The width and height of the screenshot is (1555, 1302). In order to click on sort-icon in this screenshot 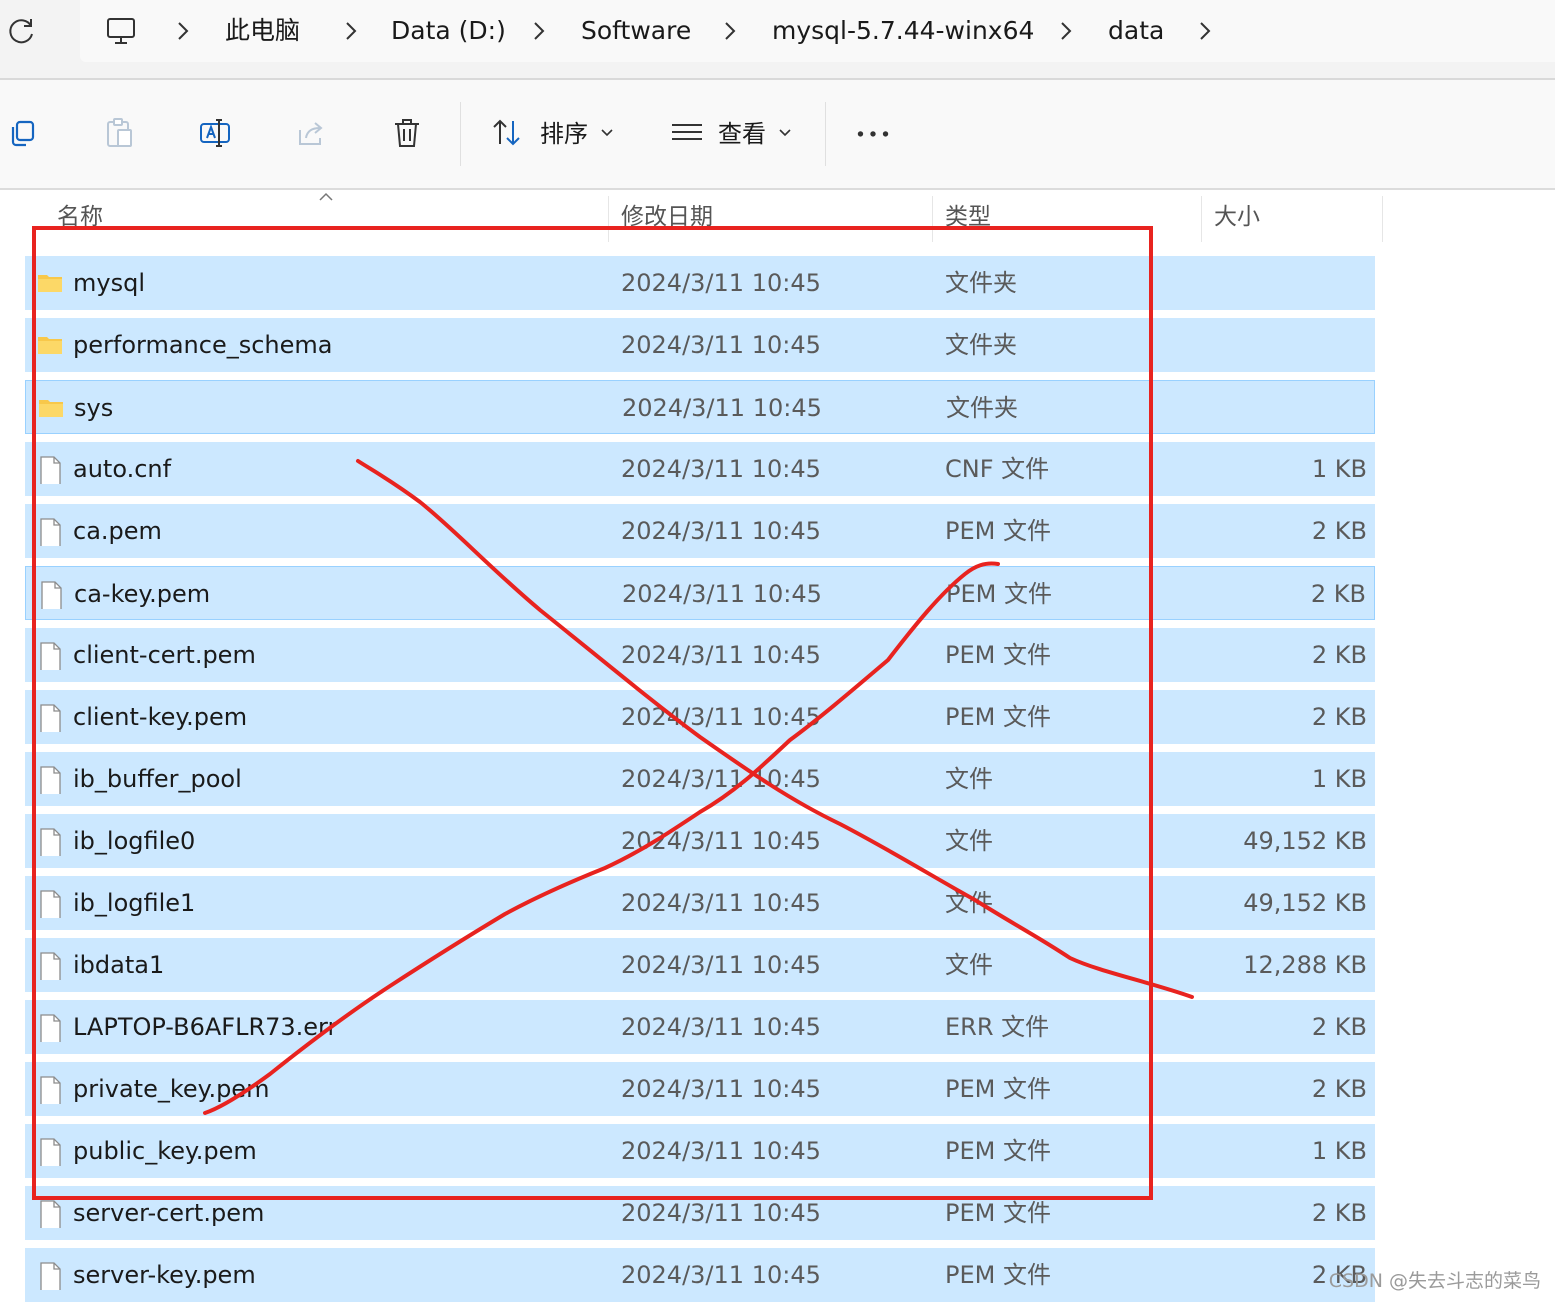, I will do `click(507, 133)`.